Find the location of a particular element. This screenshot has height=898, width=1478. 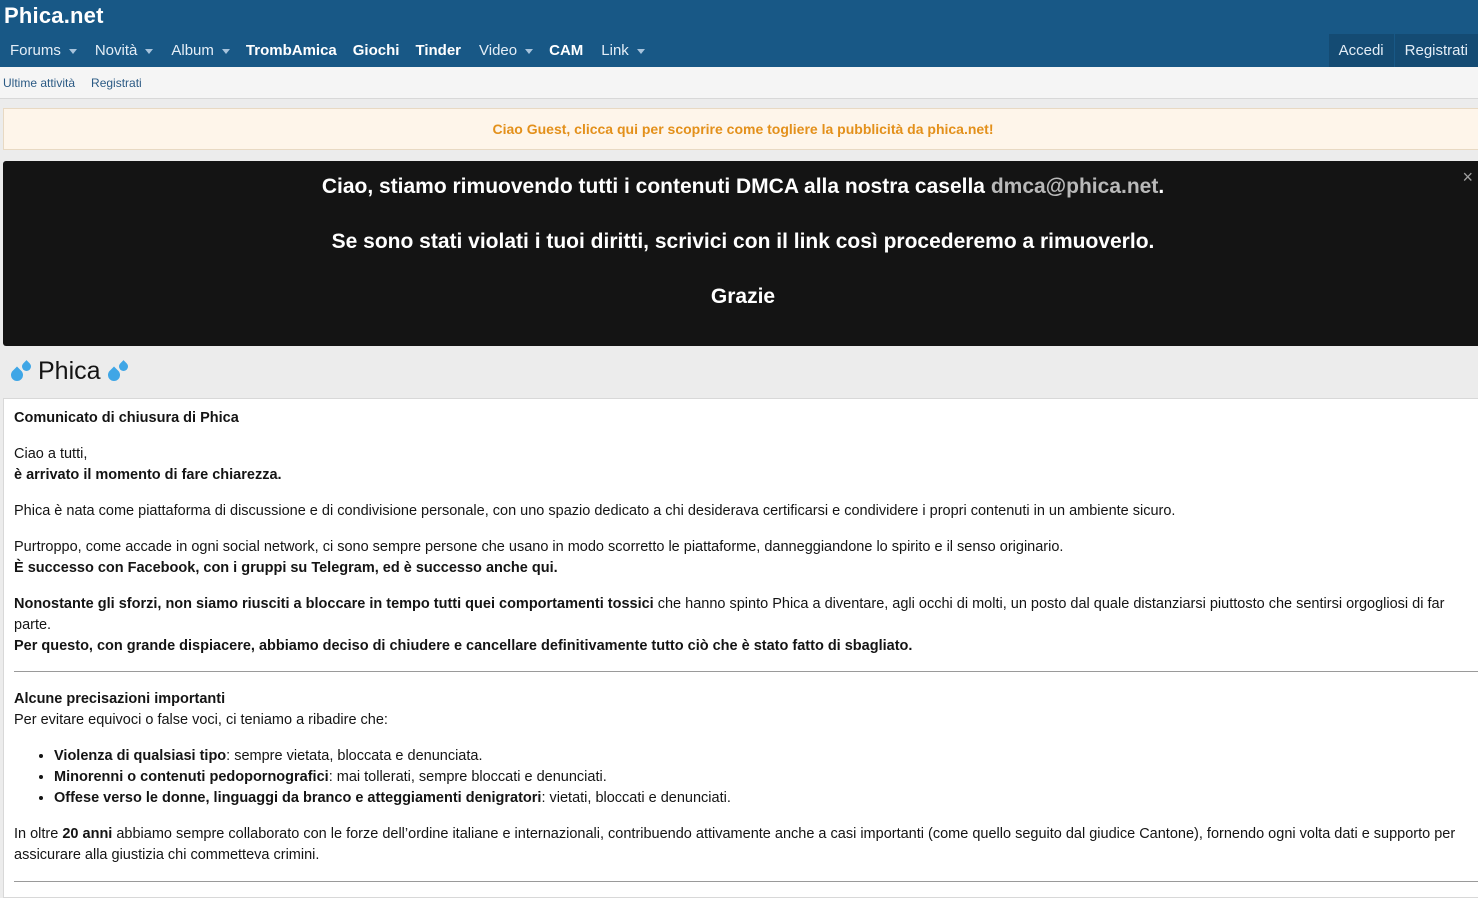

nav-label: Giochi is located at coordinates (376, 50).